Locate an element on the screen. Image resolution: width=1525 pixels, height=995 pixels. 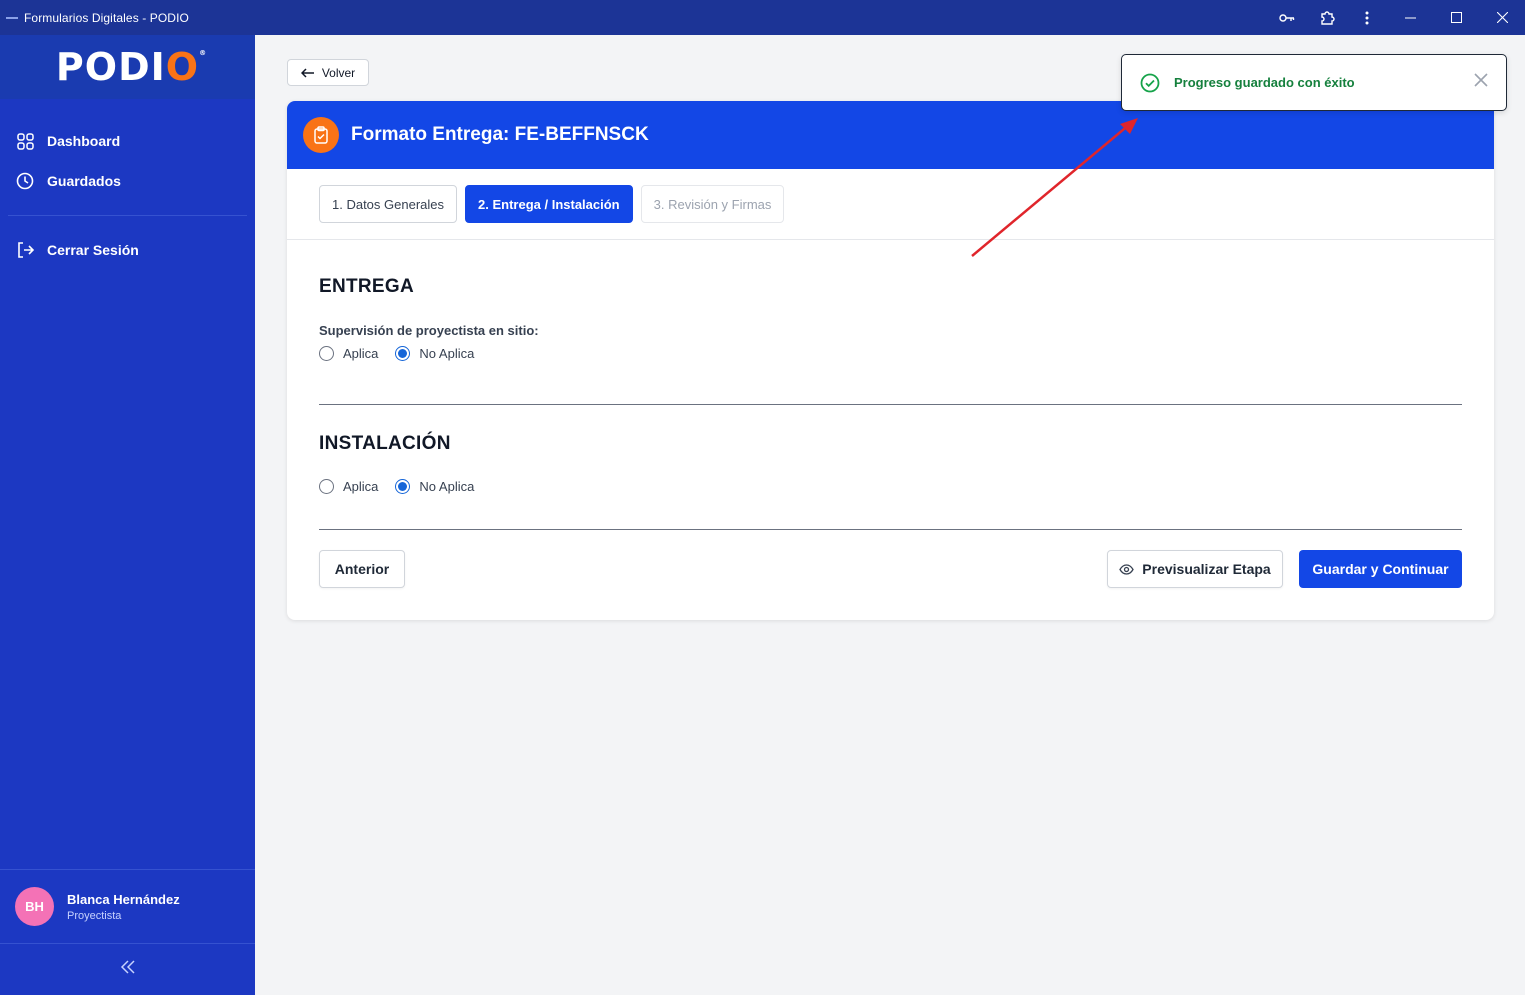
form-title: Formato Entrega: FE-BEFFNSCK is located at coordinates (500, 134).